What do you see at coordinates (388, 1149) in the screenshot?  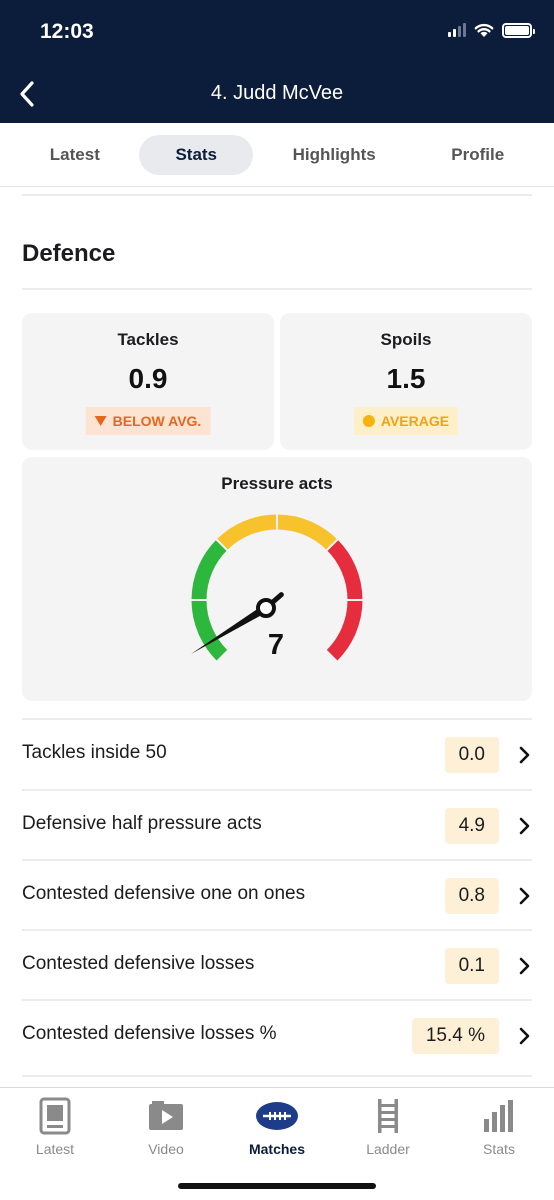 I see `bottom-nav-label: Ladder` at bounding box center [388, 1149].